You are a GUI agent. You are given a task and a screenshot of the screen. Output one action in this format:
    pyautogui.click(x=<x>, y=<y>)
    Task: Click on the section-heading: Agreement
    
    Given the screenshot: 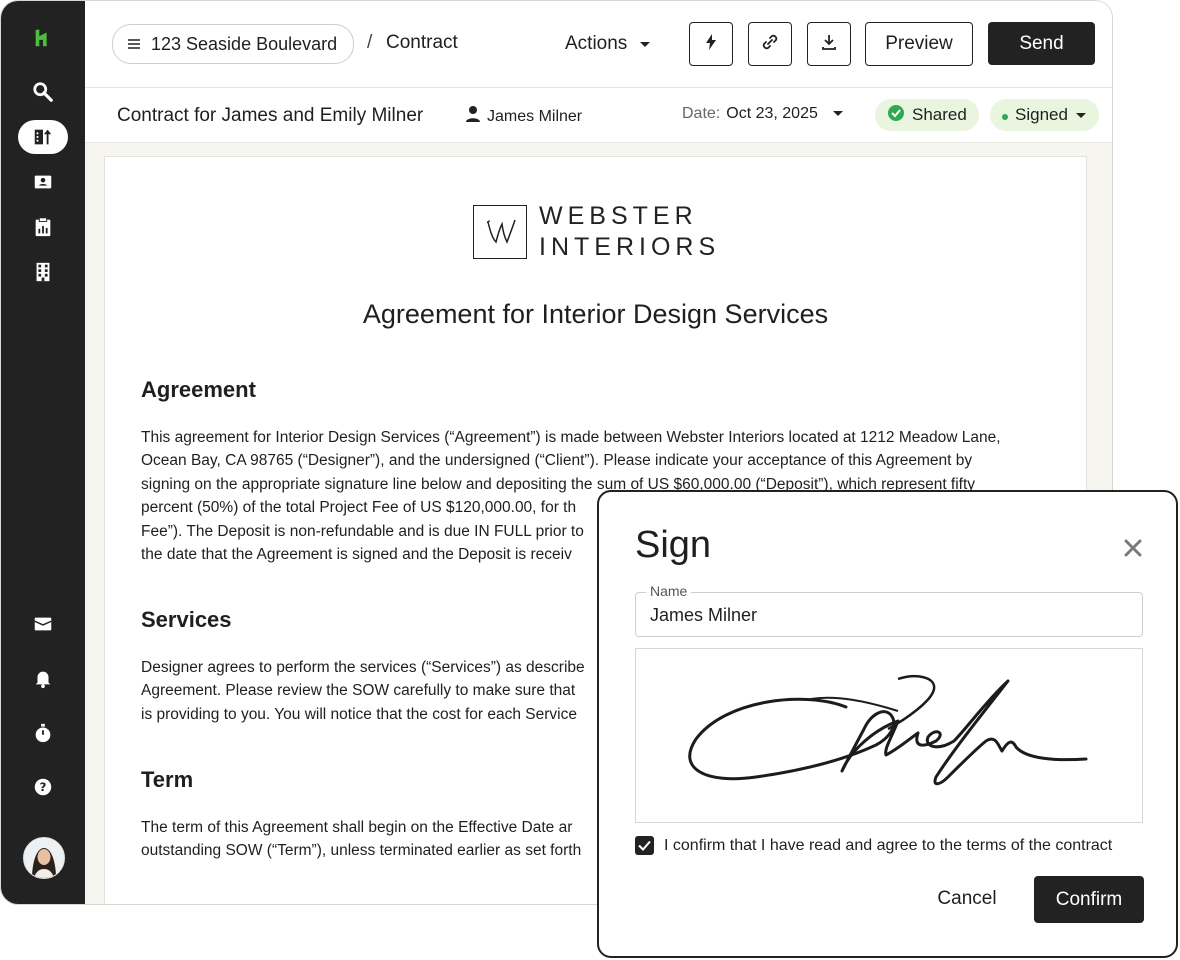 What is the action you would take?
    pyautogui.click(x=198, y=389)
    